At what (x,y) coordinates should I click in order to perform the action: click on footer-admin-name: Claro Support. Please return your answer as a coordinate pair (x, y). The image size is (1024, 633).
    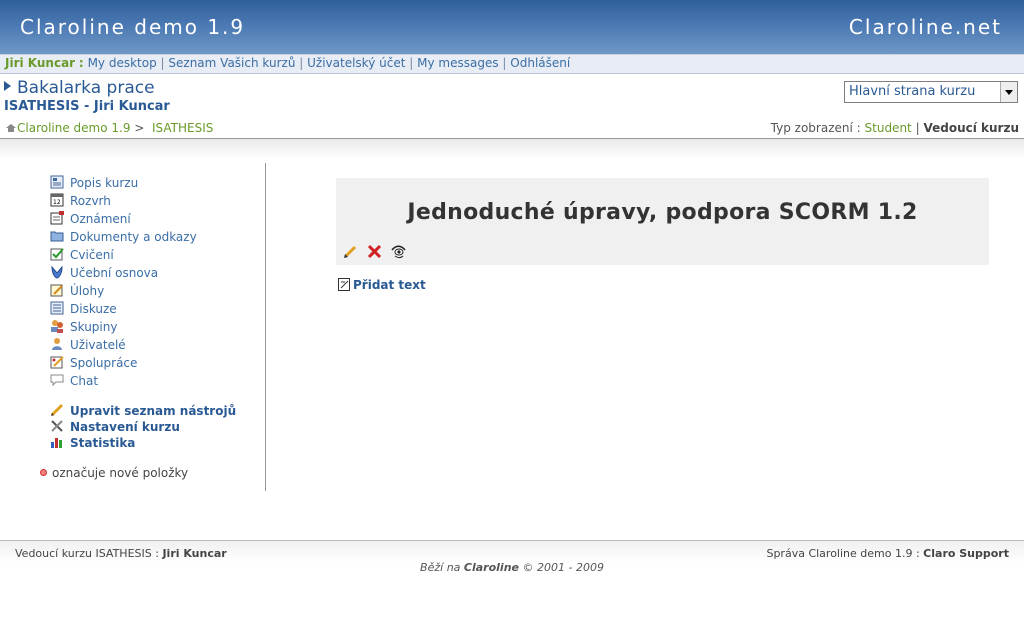
    Looking at the image, I should click on (966, 553).